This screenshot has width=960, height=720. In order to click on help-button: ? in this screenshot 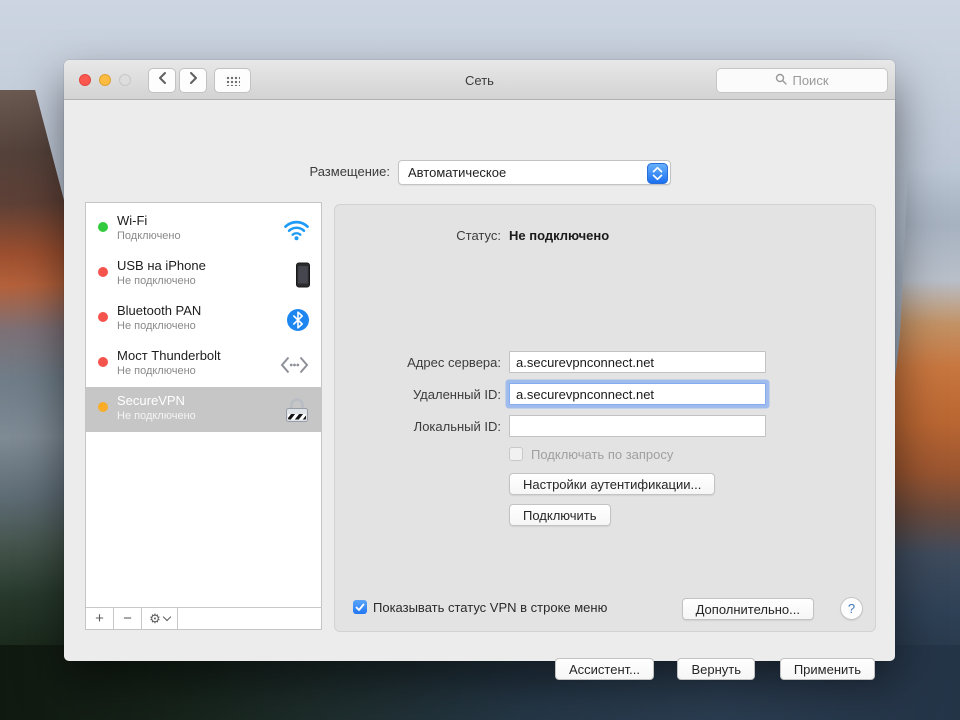, I will do `click(851, 608)`.